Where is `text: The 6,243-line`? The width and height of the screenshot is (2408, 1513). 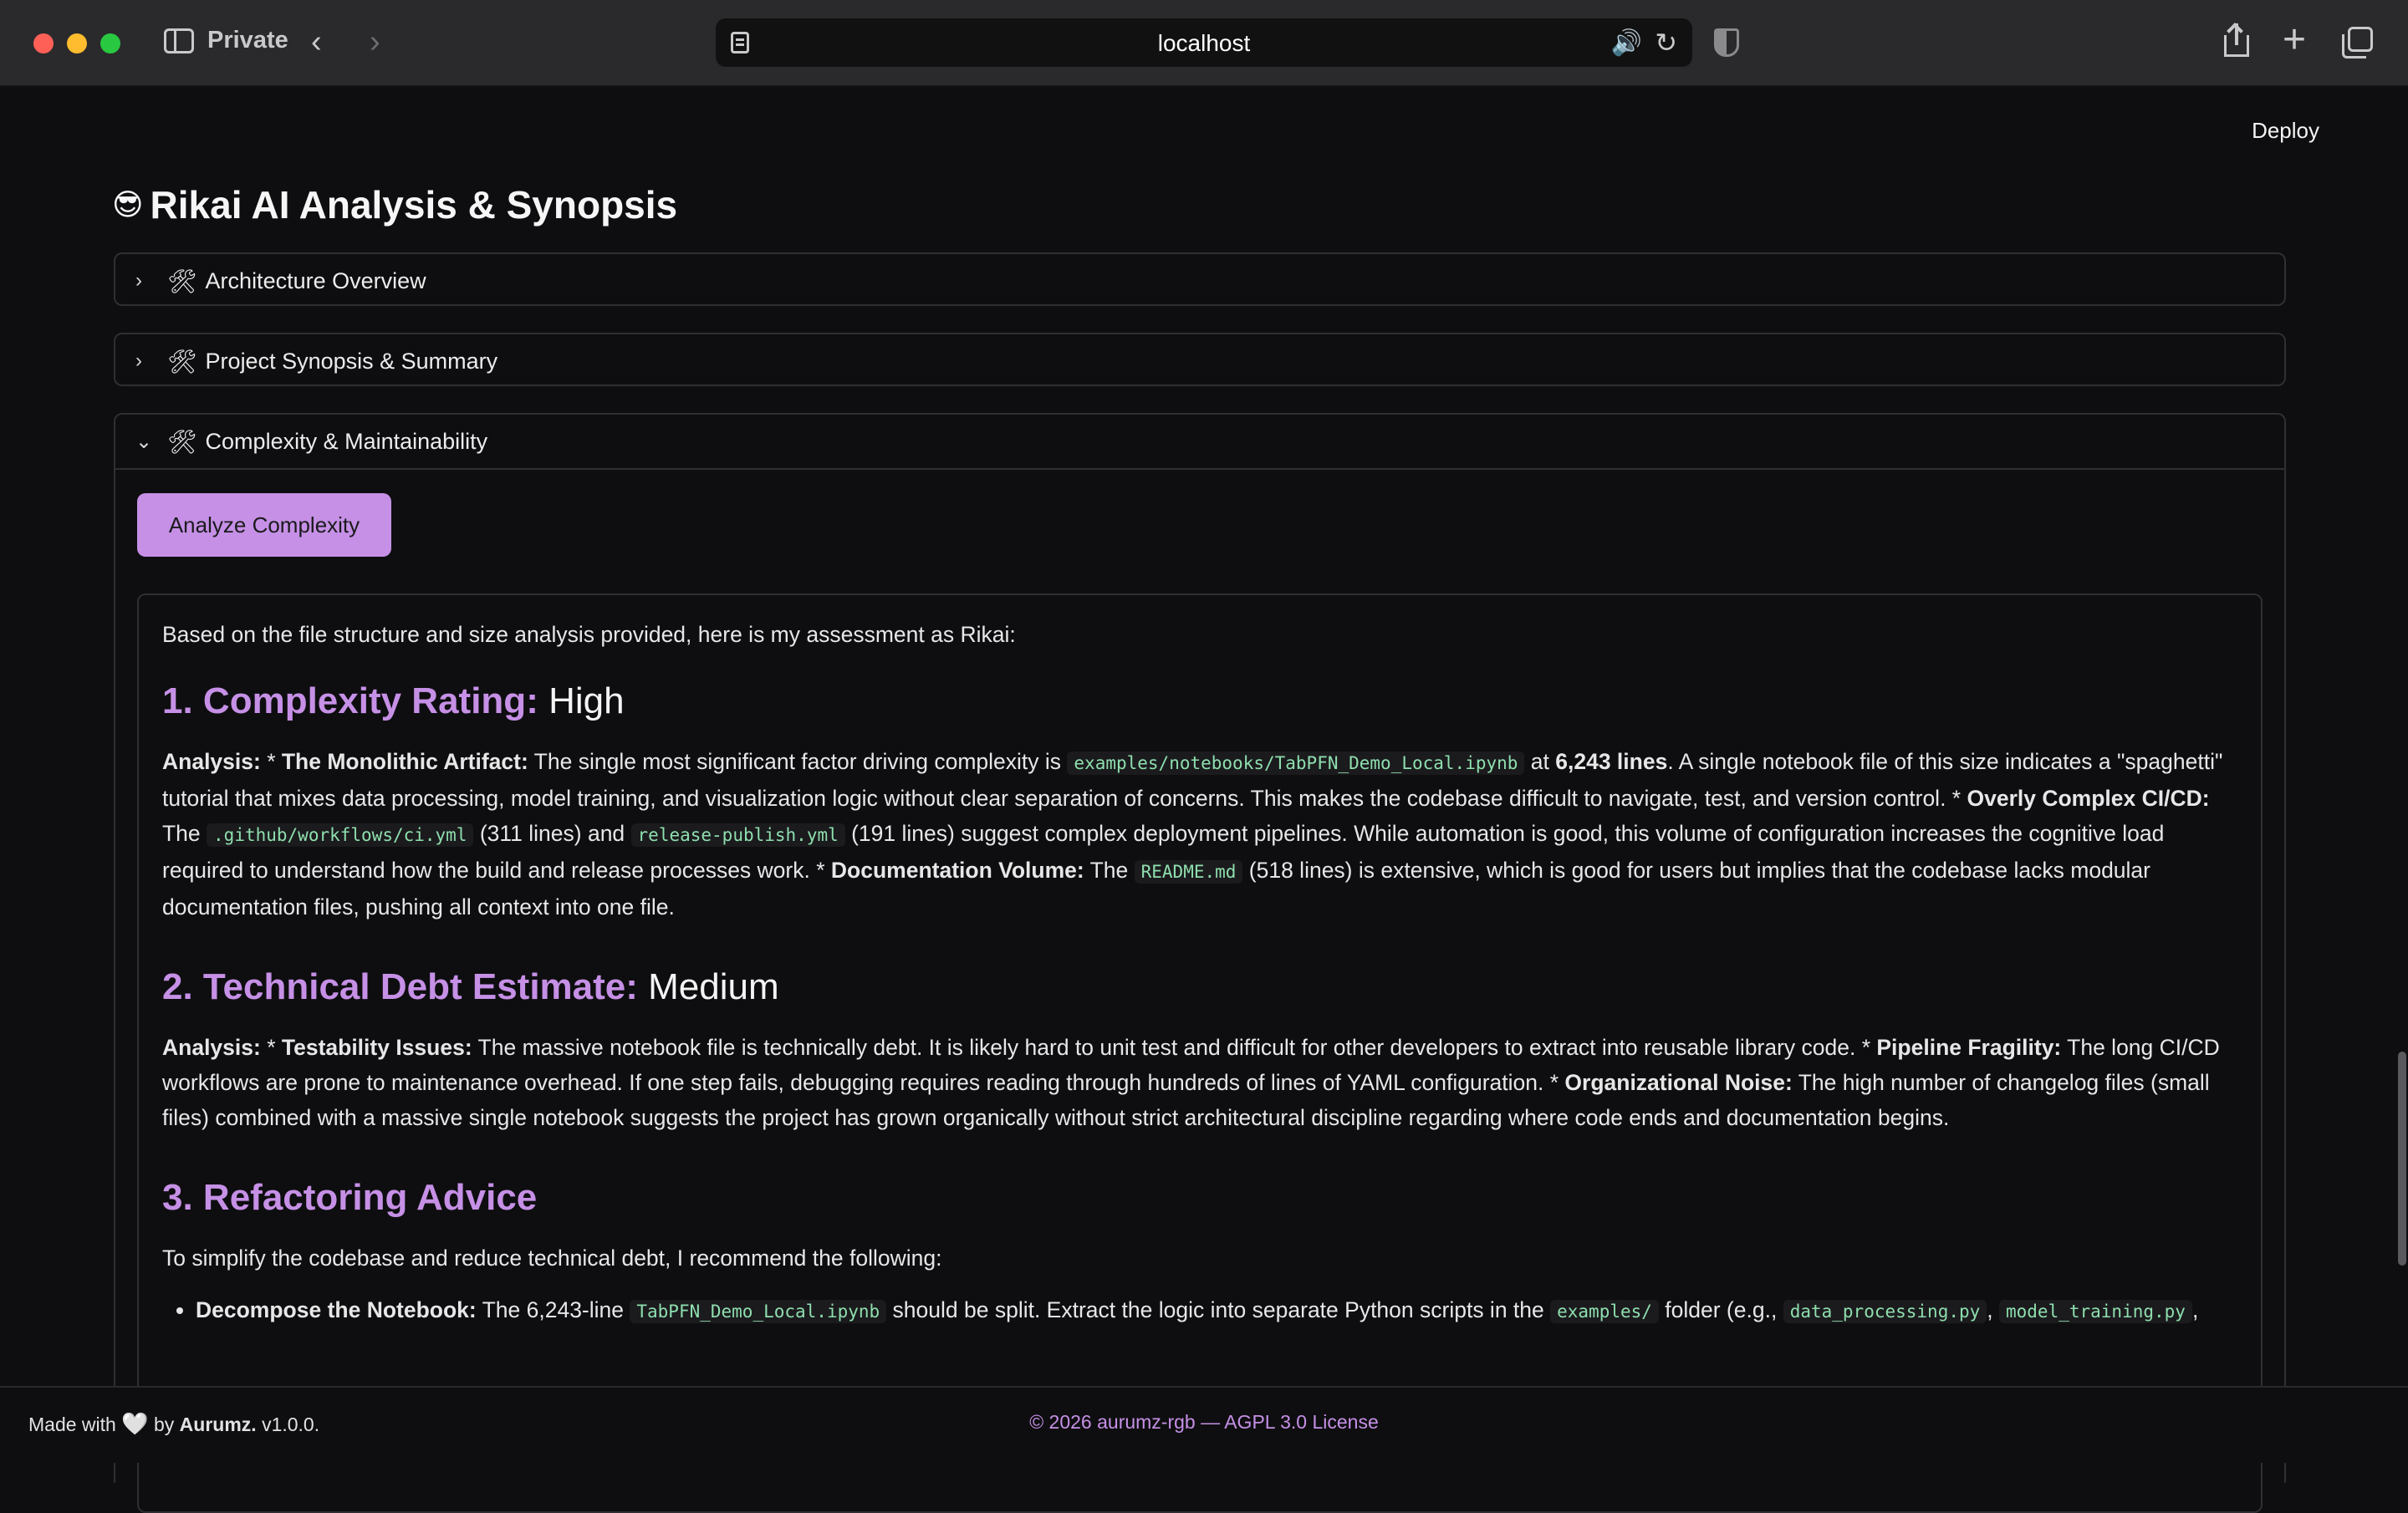 text: The 6,243-line is located at coordinates (553, 1309).